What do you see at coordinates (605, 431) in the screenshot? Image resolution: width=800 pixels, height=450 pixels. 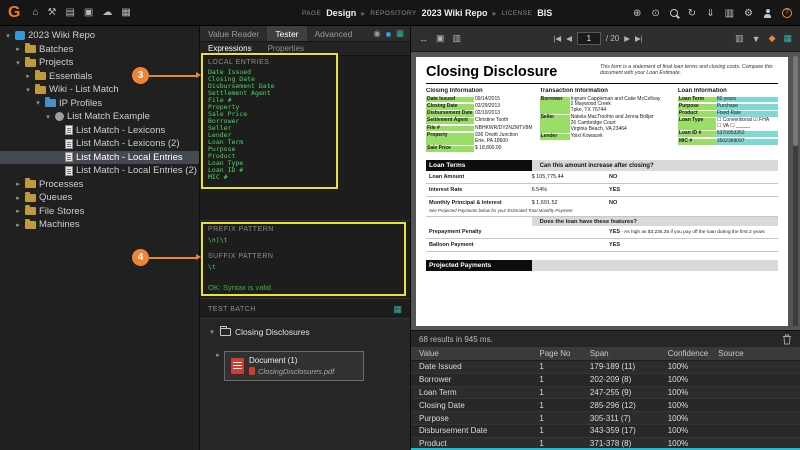 I see `results-row: Disbursement Date 1 343-359 (17) 100%` at bounding box center [605, 431].